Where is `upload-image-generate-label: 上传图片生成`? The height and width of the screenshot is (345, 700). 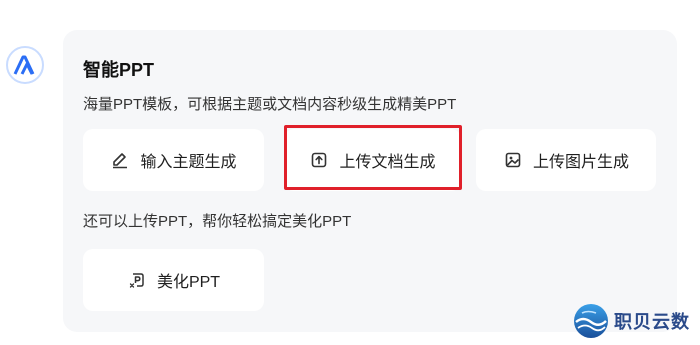
upload-image-generate-label: 上传图片生成 is located at coordinates (580, 162).